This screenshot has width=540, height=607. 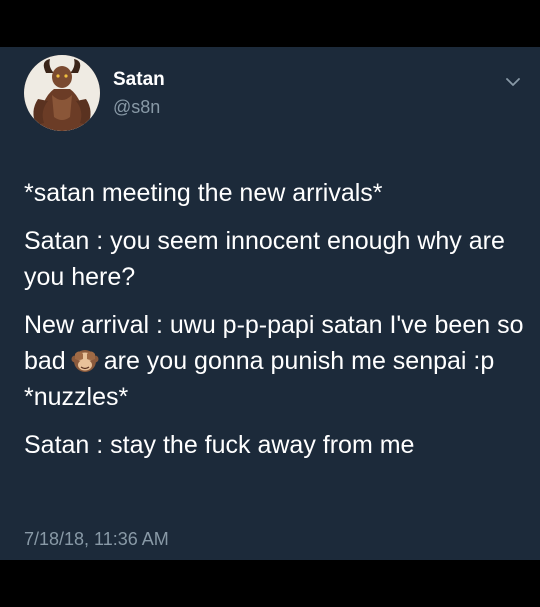 I want to click on user-handle: @s8n, so click(x=136, y=107).